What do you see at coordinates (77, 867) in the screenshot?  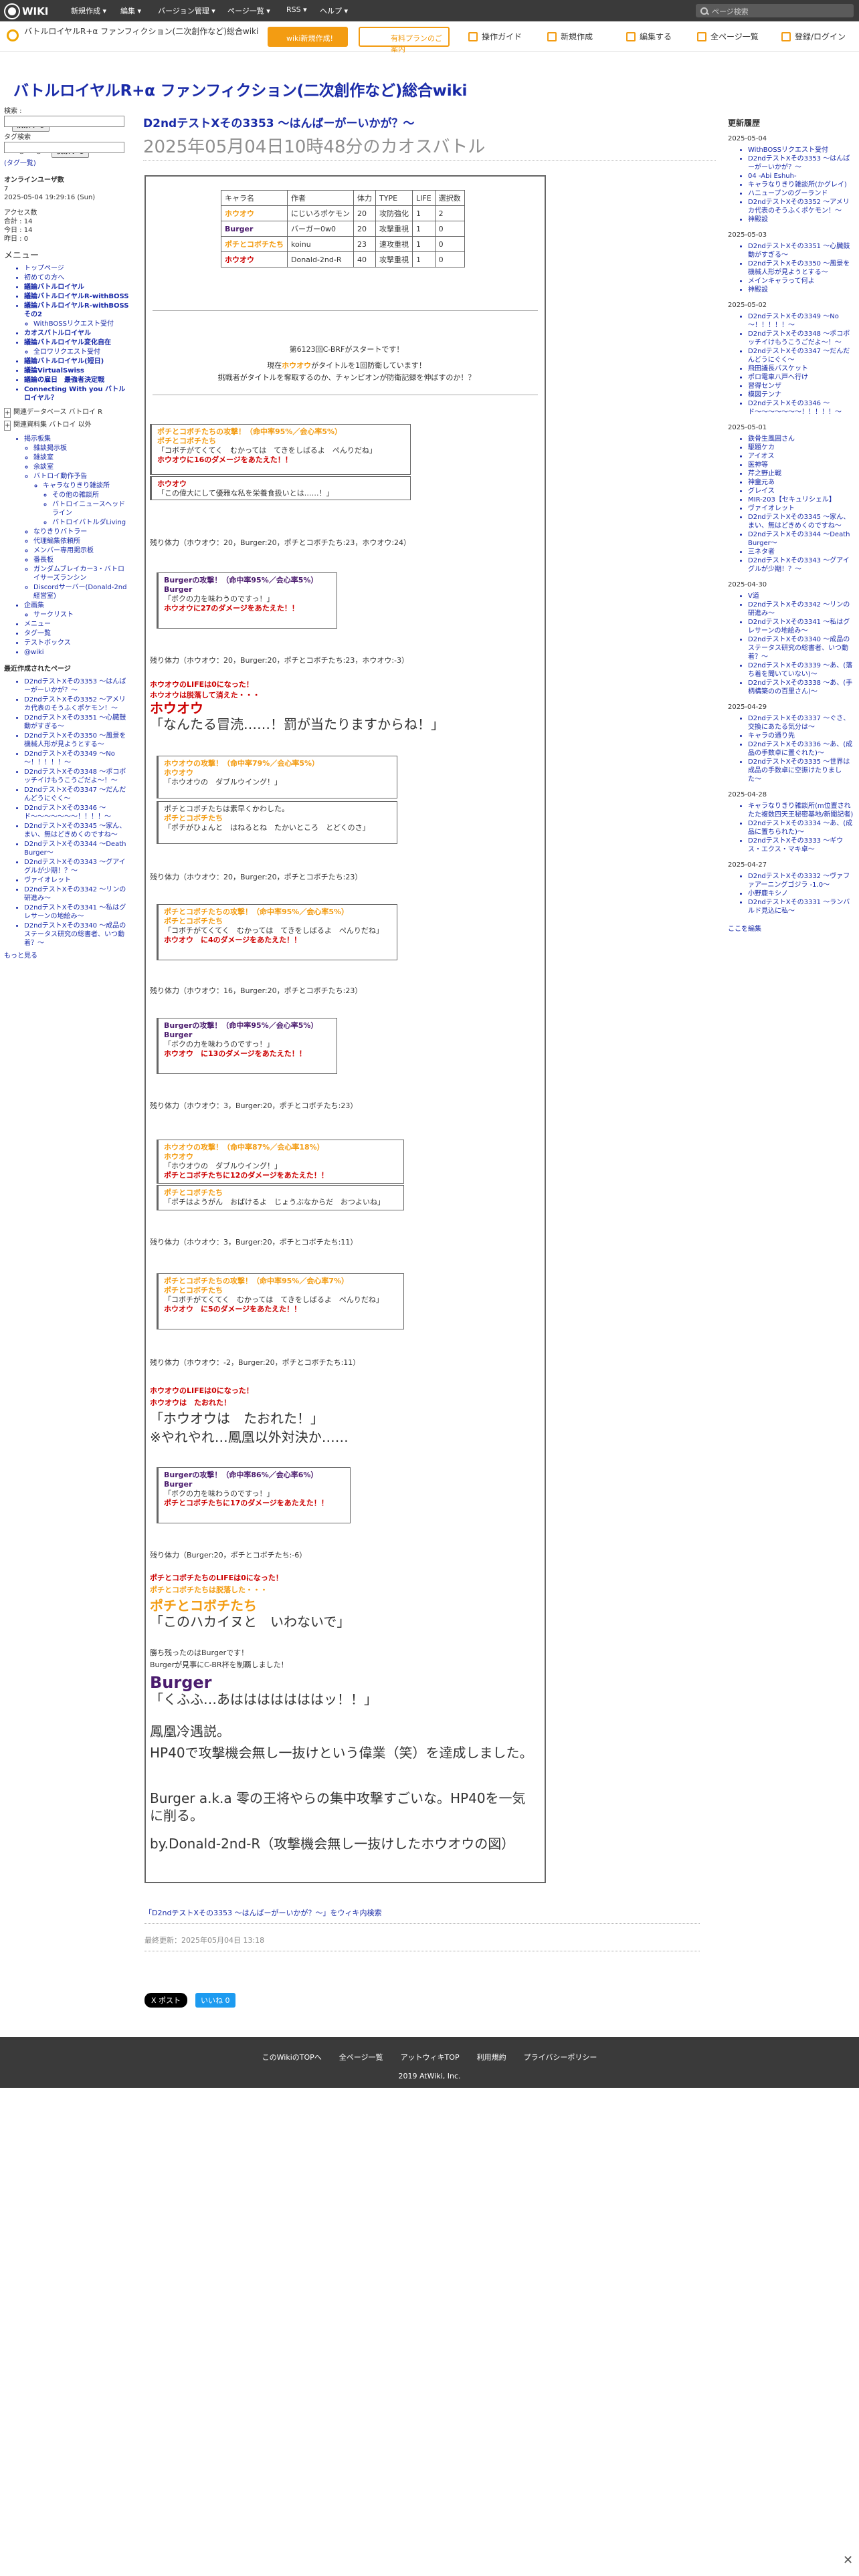 I see `recent-page-link: D2ndテストXその3343 〜グアイグルが少期！？〜` at bounding box center [77, 867].